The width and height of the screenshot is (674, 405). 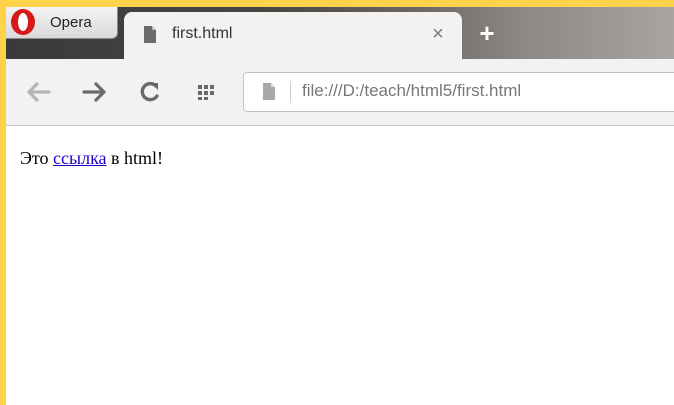 I want to click on tab-strip: Opera first.html × +, so click(x=340, y=33).